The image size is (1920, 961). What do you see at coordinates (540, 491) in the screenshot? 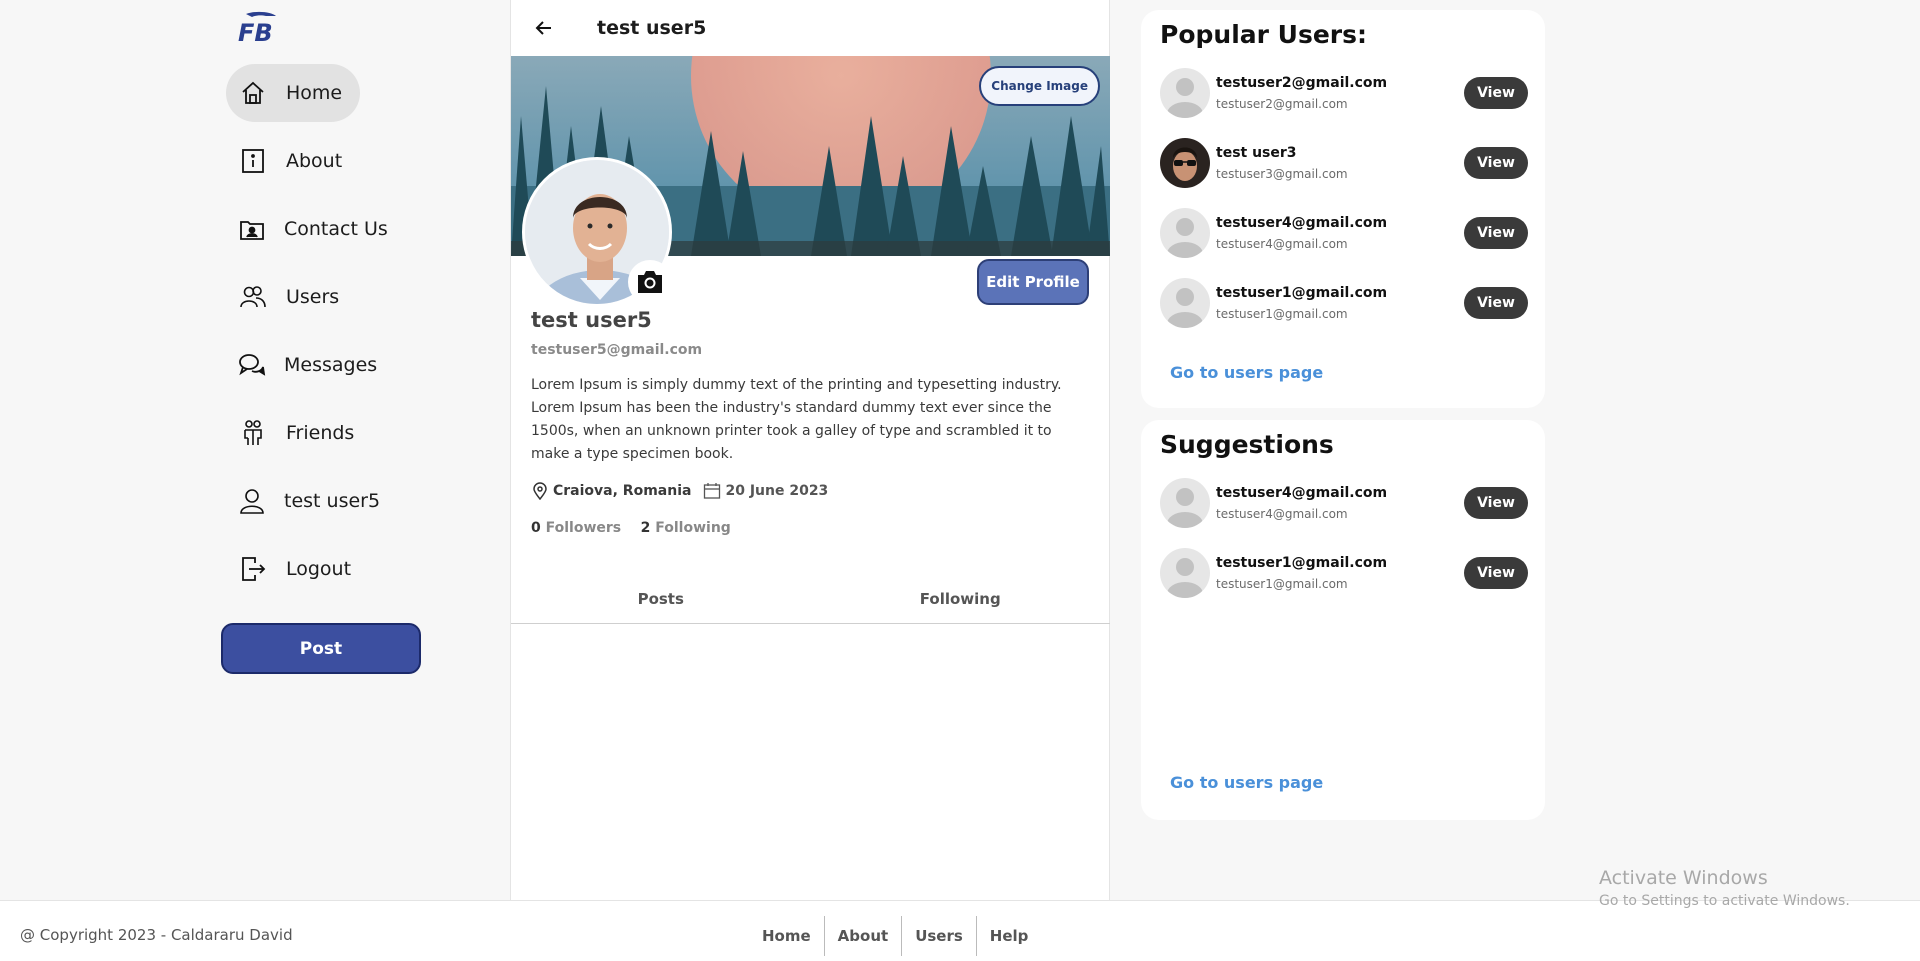
I see `location-pin-icon` at bounding box center [540, 491].